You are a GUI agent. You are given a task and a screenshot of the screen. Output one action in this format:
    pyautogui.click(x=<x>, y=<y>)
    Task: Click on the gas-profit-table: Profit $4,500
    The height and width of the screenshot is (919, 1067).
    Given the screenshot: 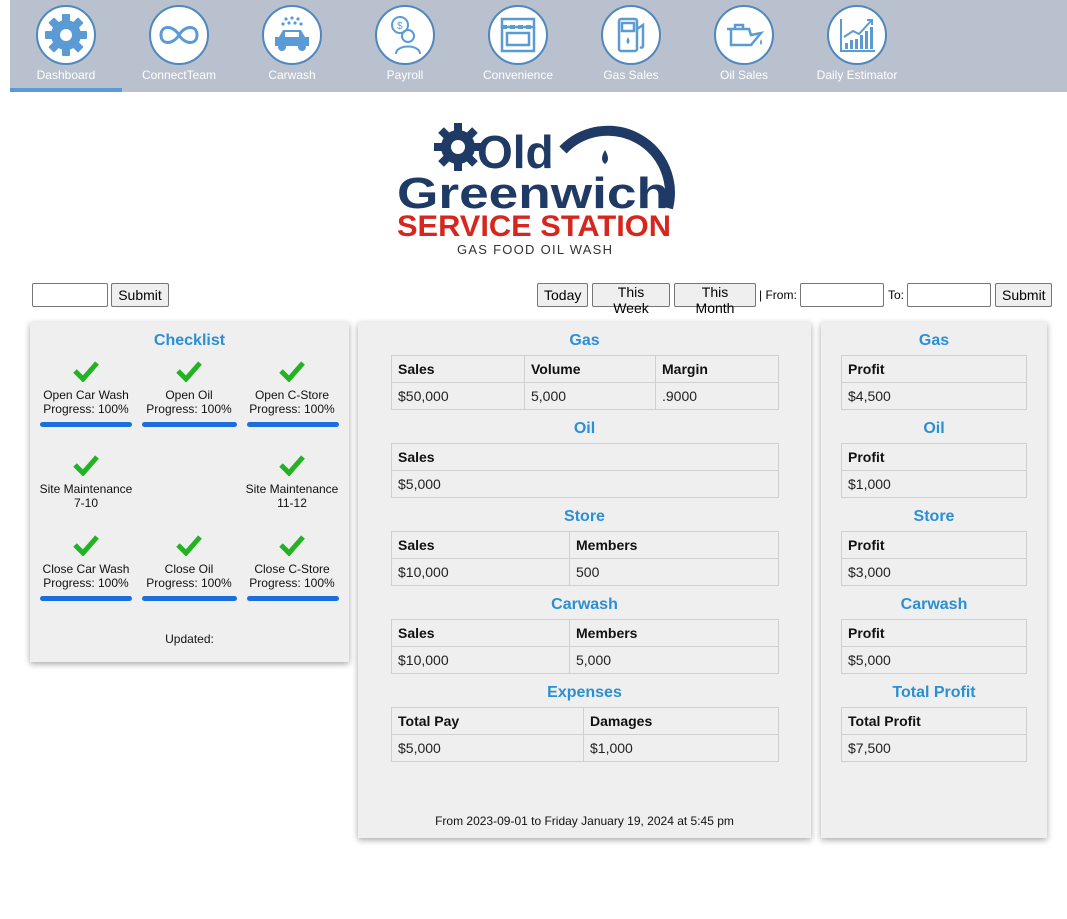 What is the action you would take?
    pyautogui.click(x=934, y=382)
    